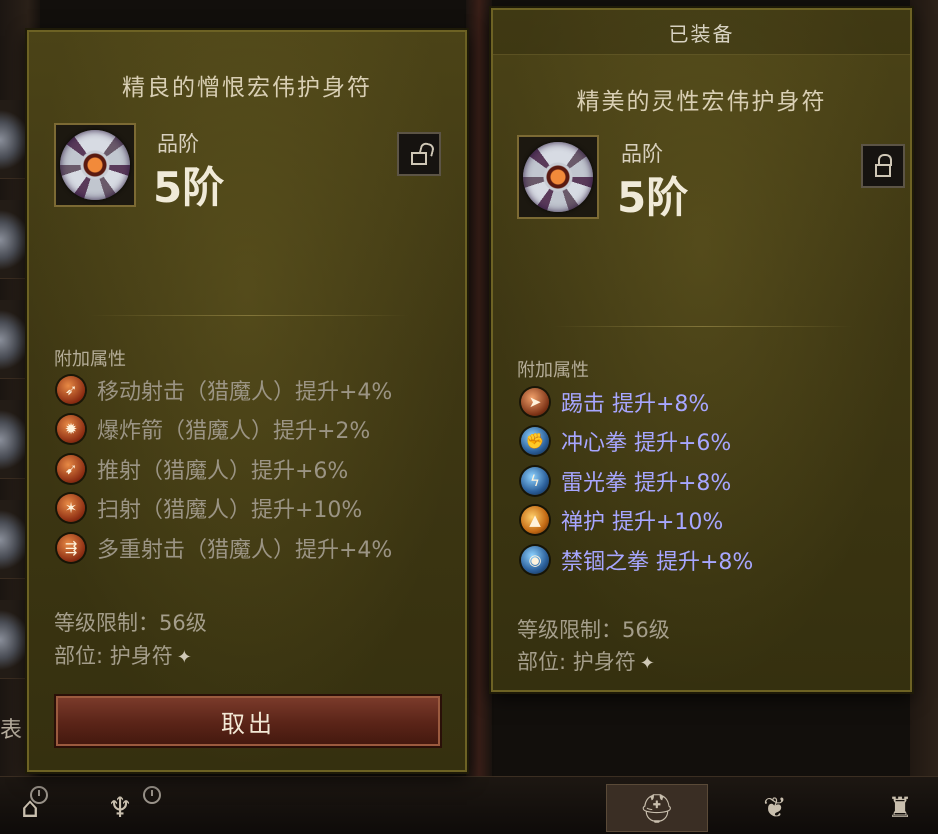  Describe the element at coordinates (71, 547) in the screenshot. I see `multishot-icon: ⇶` at that location.